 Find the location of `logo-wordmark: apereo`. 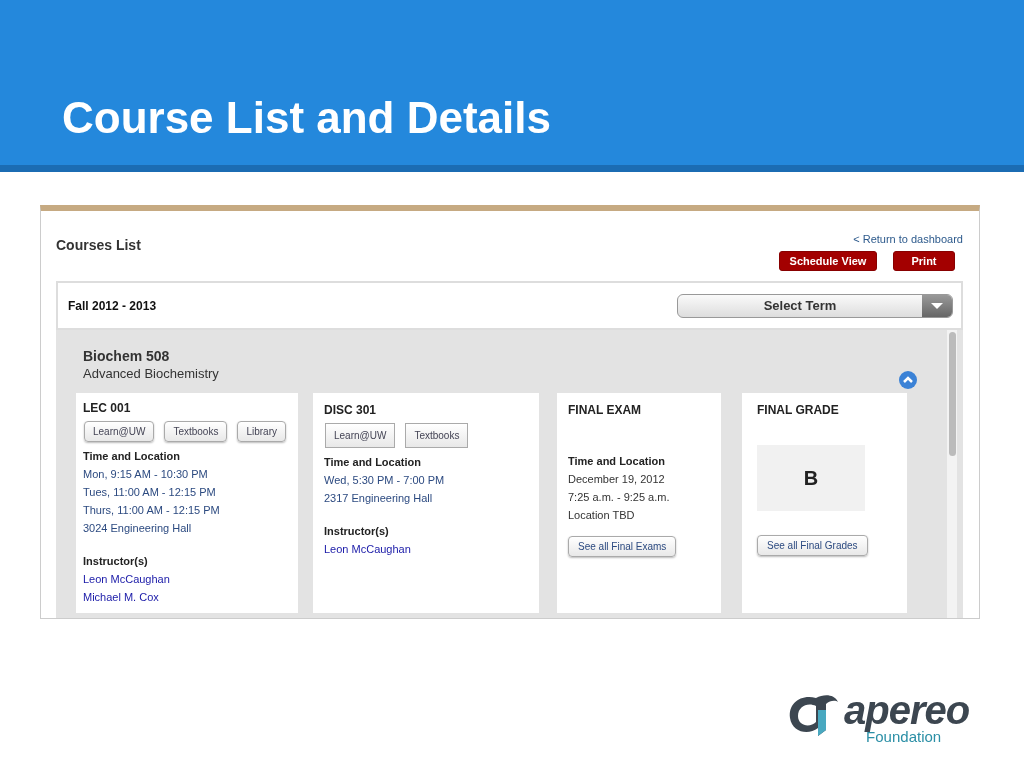

logo-wordmark: apereo is located at coordinates (907, 710).